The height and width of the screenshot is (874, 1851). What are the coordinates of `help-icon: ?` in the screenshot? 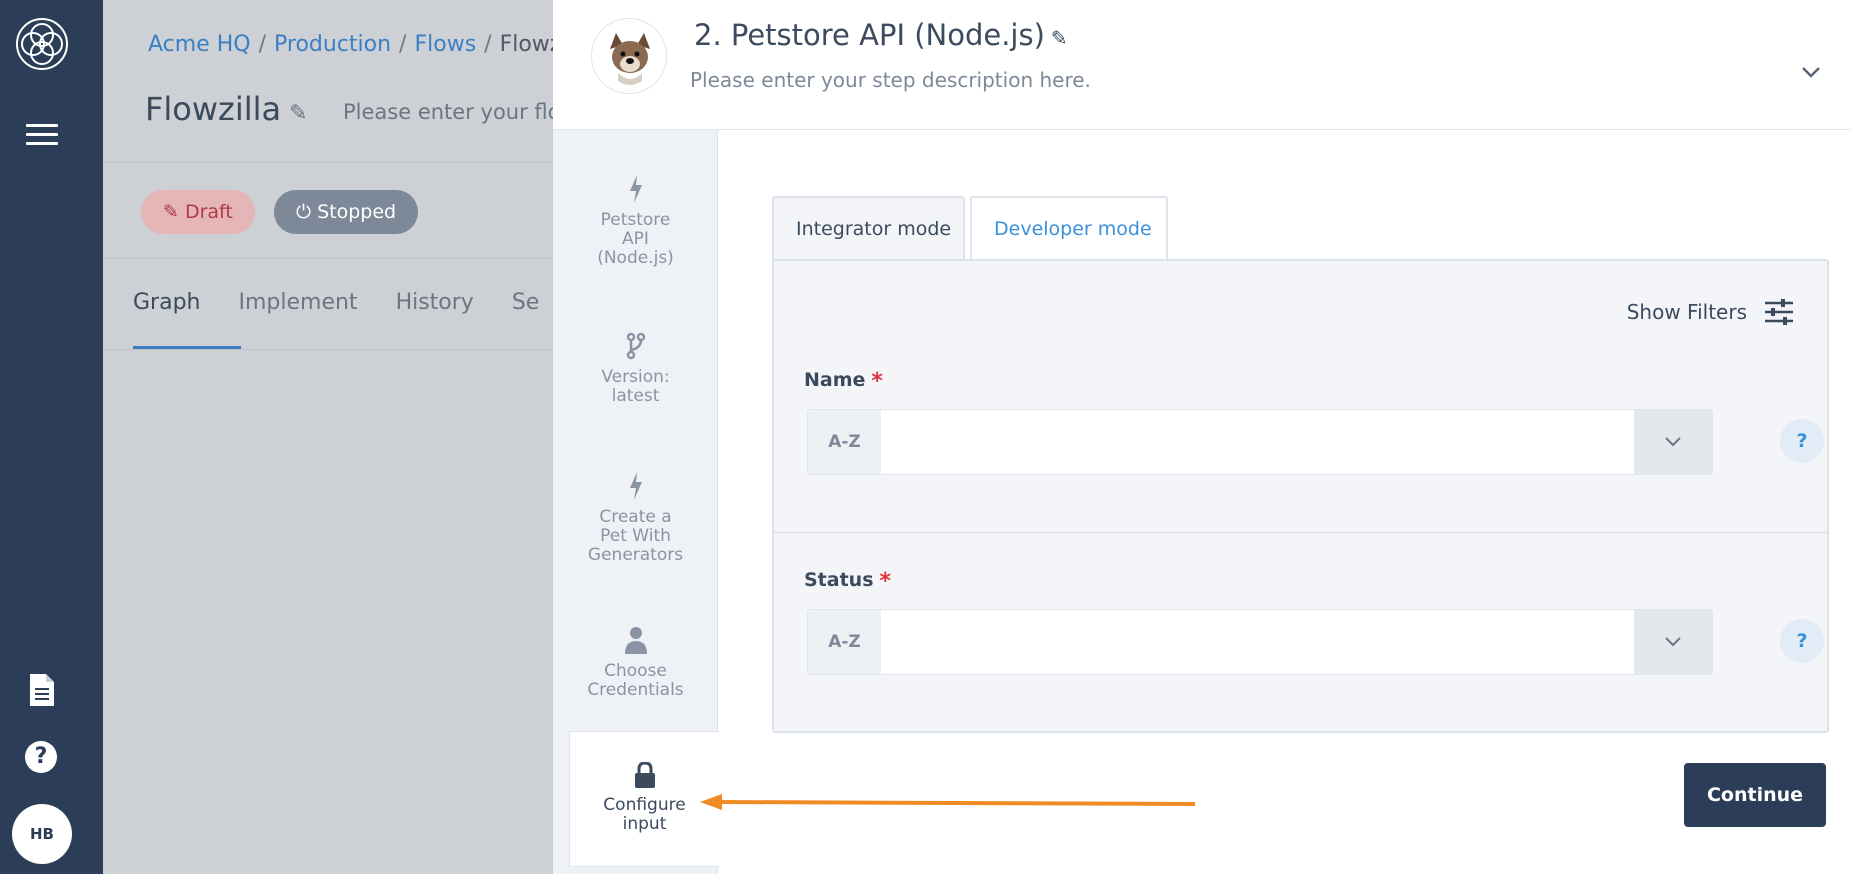 It's located at (41, 757).